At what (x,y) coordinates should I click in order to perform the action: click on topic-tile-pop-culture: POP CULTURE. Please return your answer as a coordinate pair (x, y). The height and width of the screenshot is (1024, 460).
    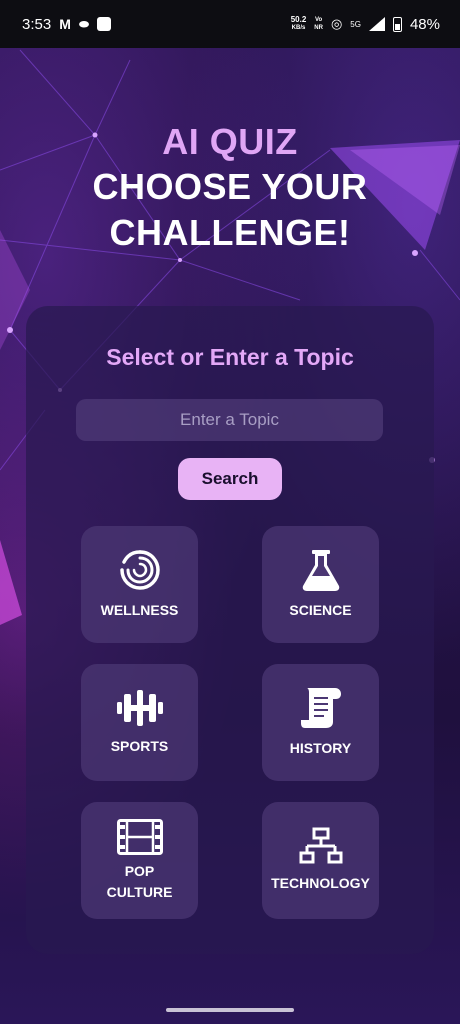
    Looking at the image, I should click on (139, 860).